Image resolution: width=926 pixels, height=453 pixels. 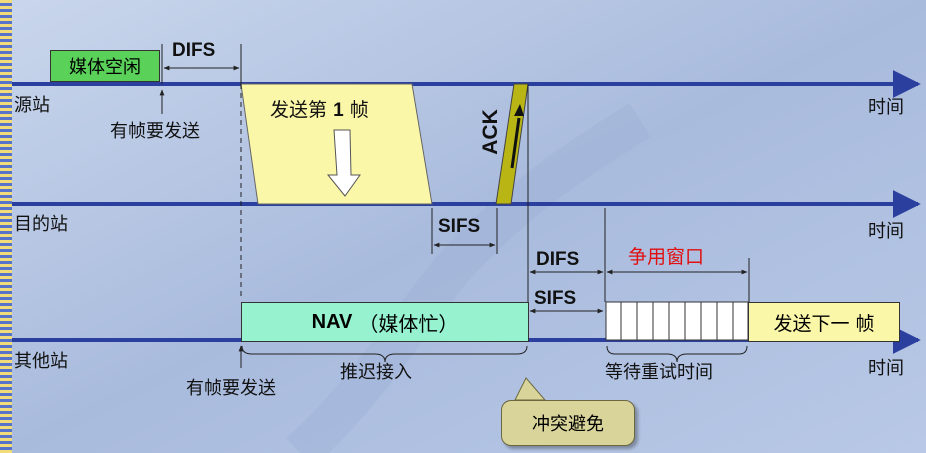 I want to click on contention-window-label: 争用窗口, so click(x=666, y=257).